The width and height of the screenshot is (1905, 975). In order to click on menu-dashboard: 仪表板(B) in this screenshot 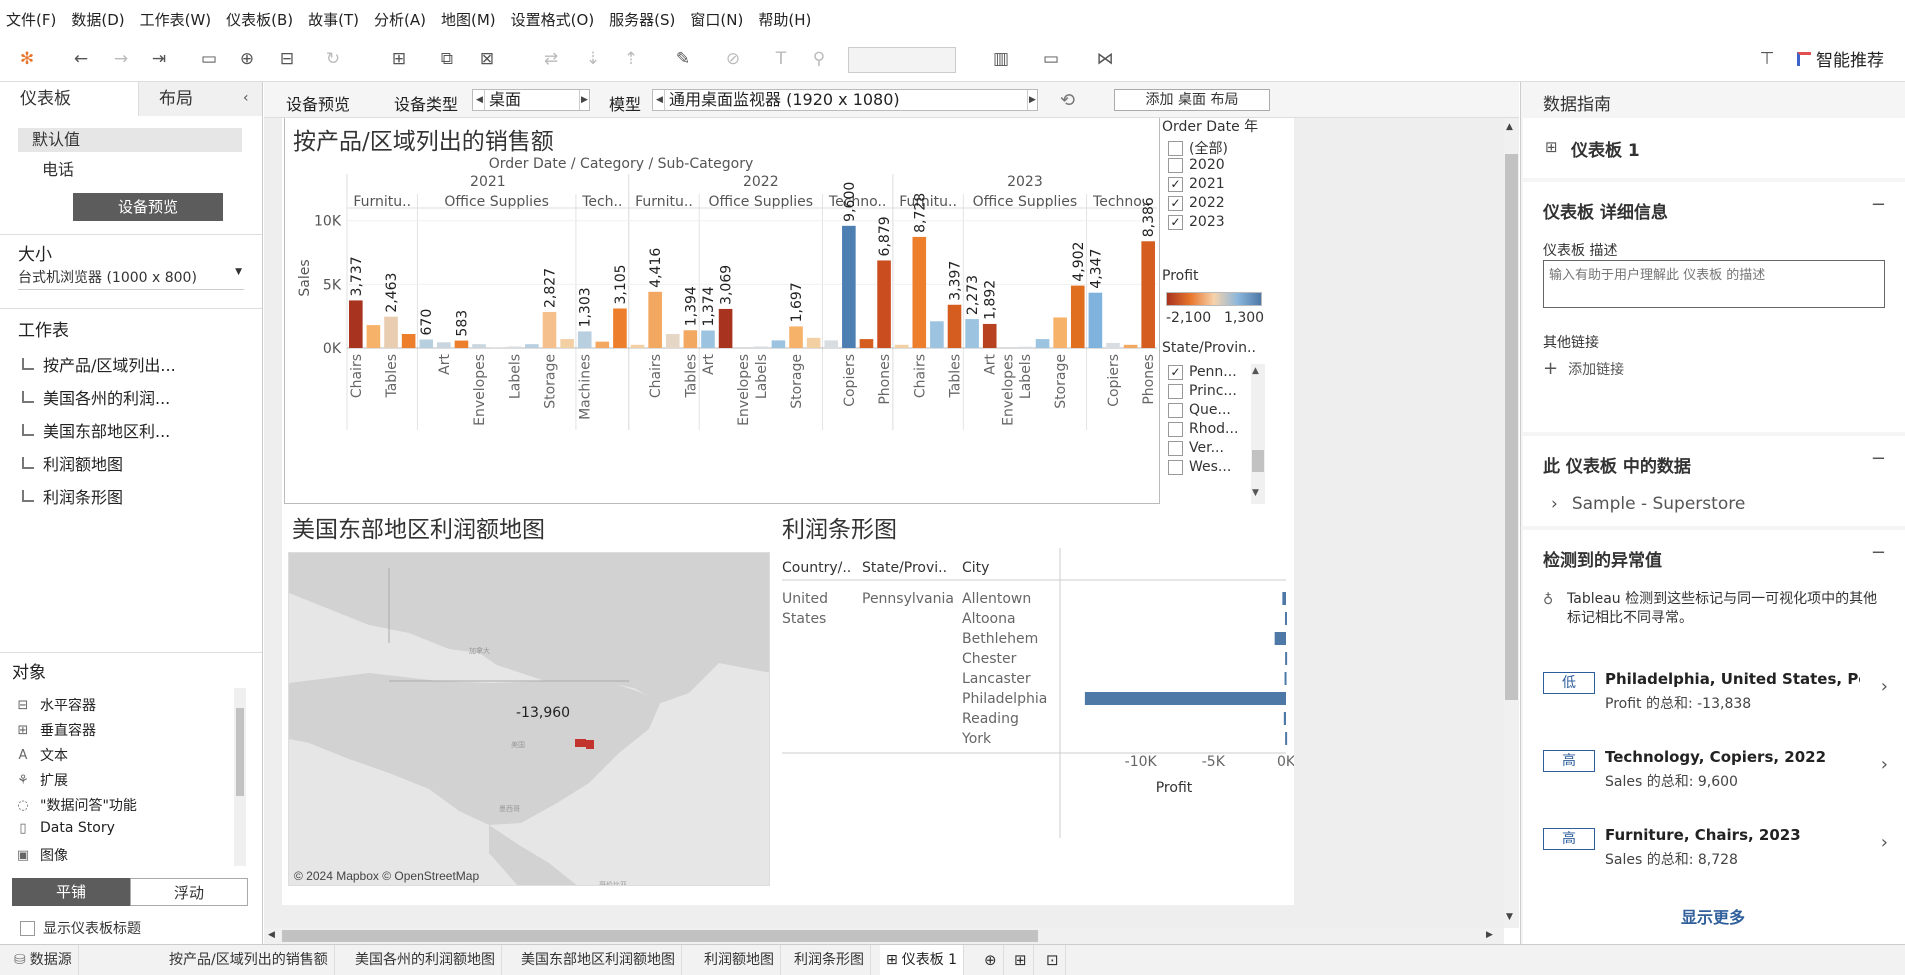, I will do `click(259, 19)`.